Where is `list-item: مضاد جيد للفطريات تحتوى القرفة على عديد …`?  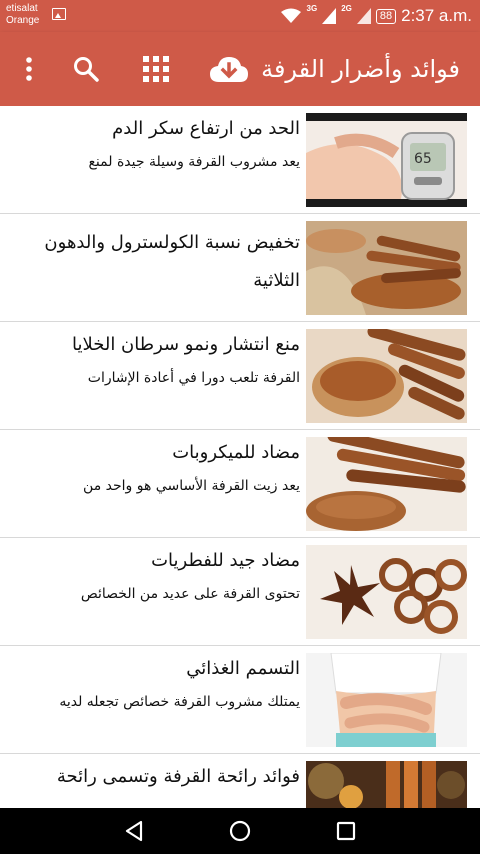
list-item: مضاد جيد للفطريات تحتوى القرفة على عديد … is located at coordinates (240, 592).